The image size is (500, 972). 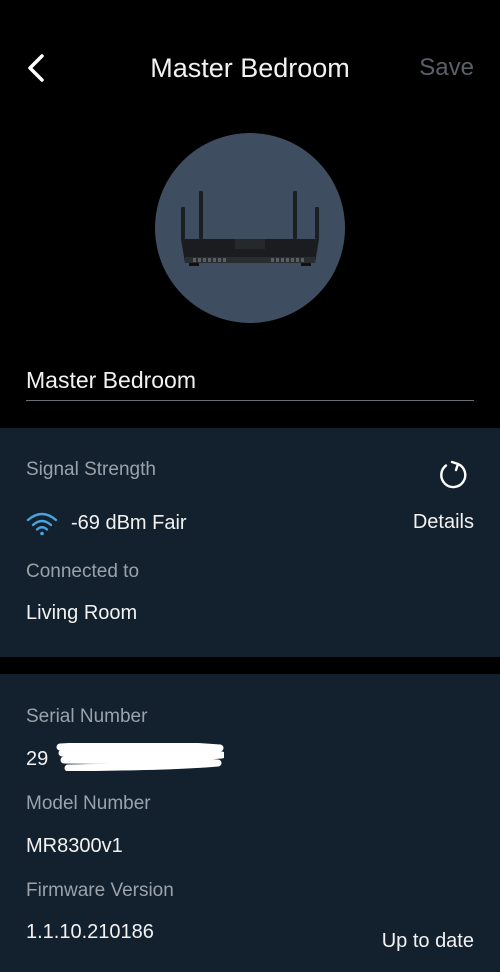 I want to click on connected-to-value: Living Room, so click(x=82, y=613).